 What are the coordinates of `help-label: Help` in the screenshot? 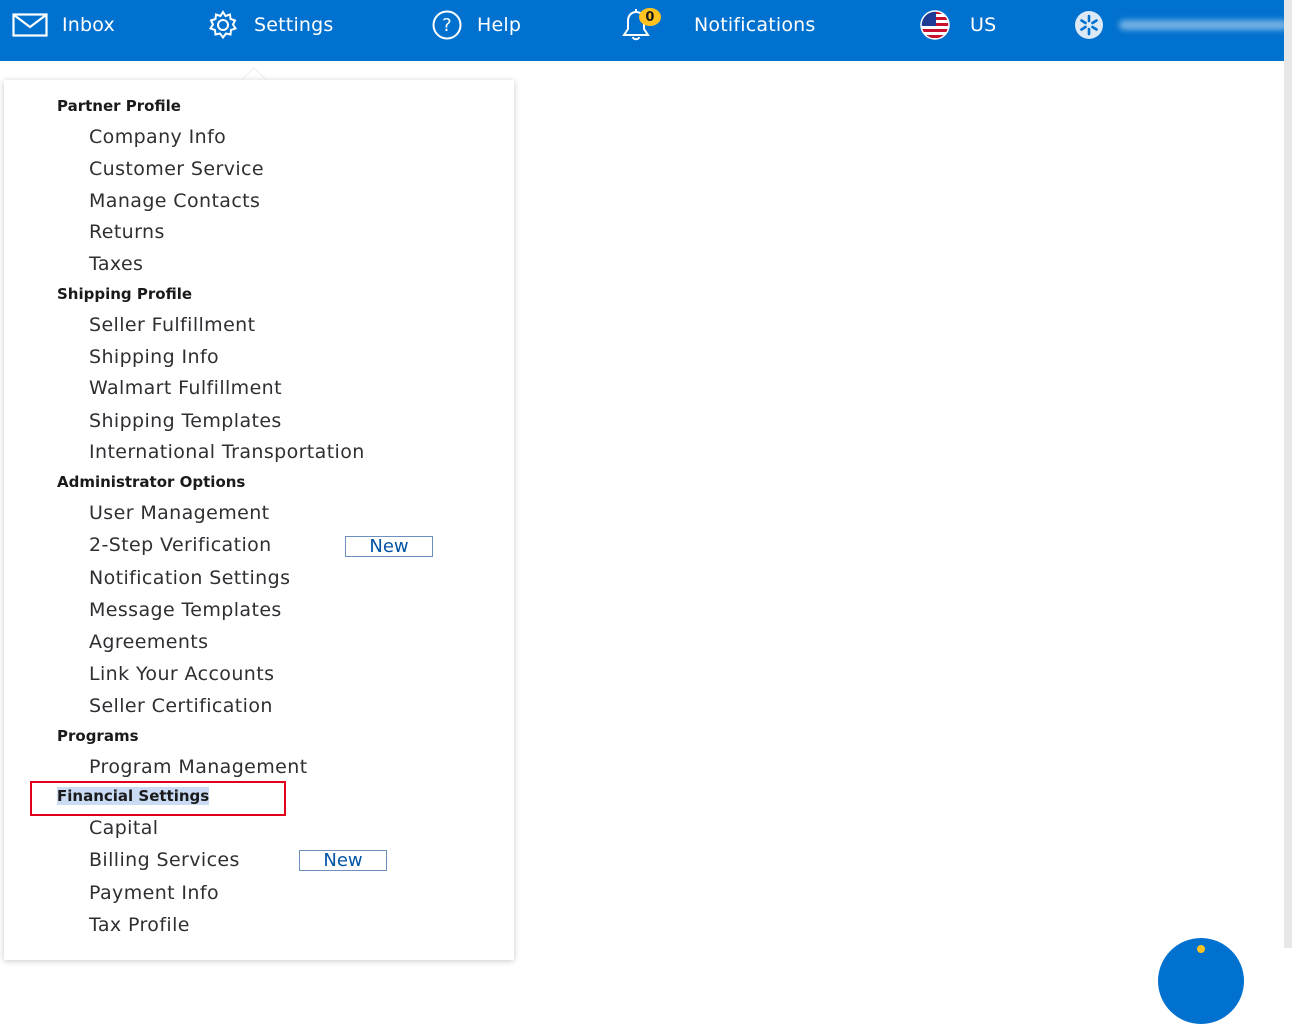 It's located at (499, 25).